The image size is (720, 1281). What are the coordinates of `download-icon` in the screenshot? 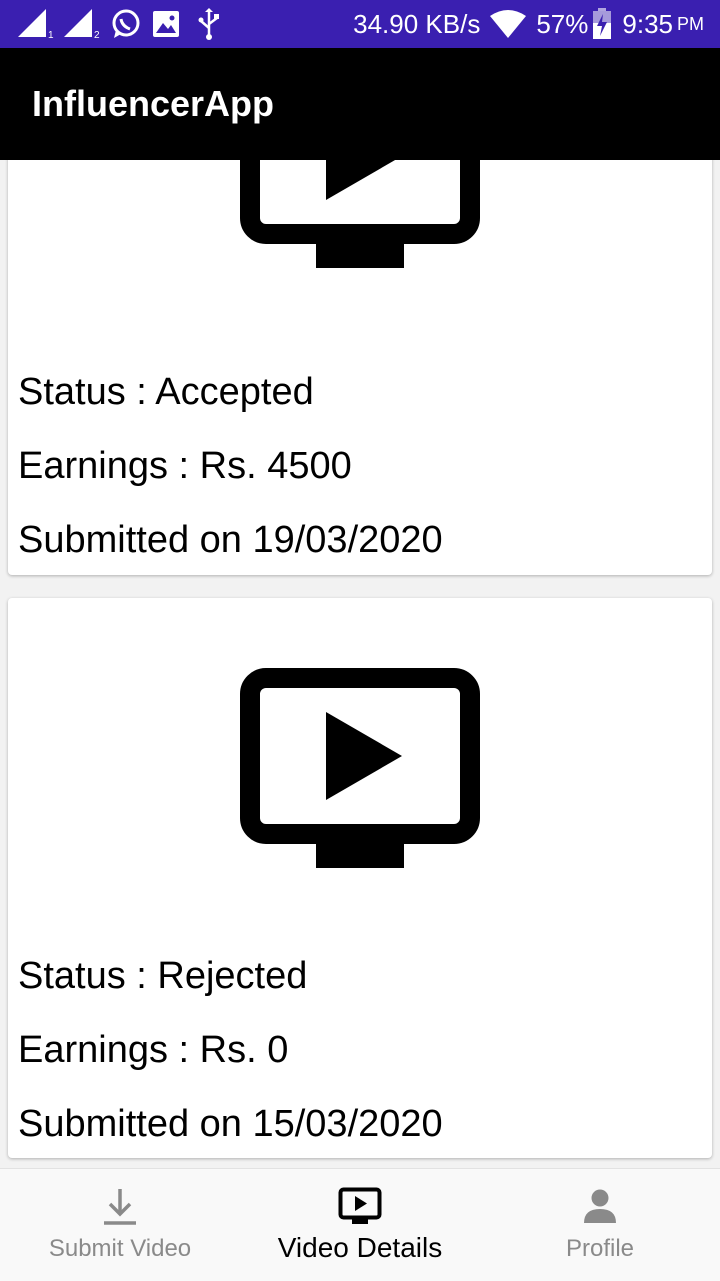 It's located at (120, 1207).